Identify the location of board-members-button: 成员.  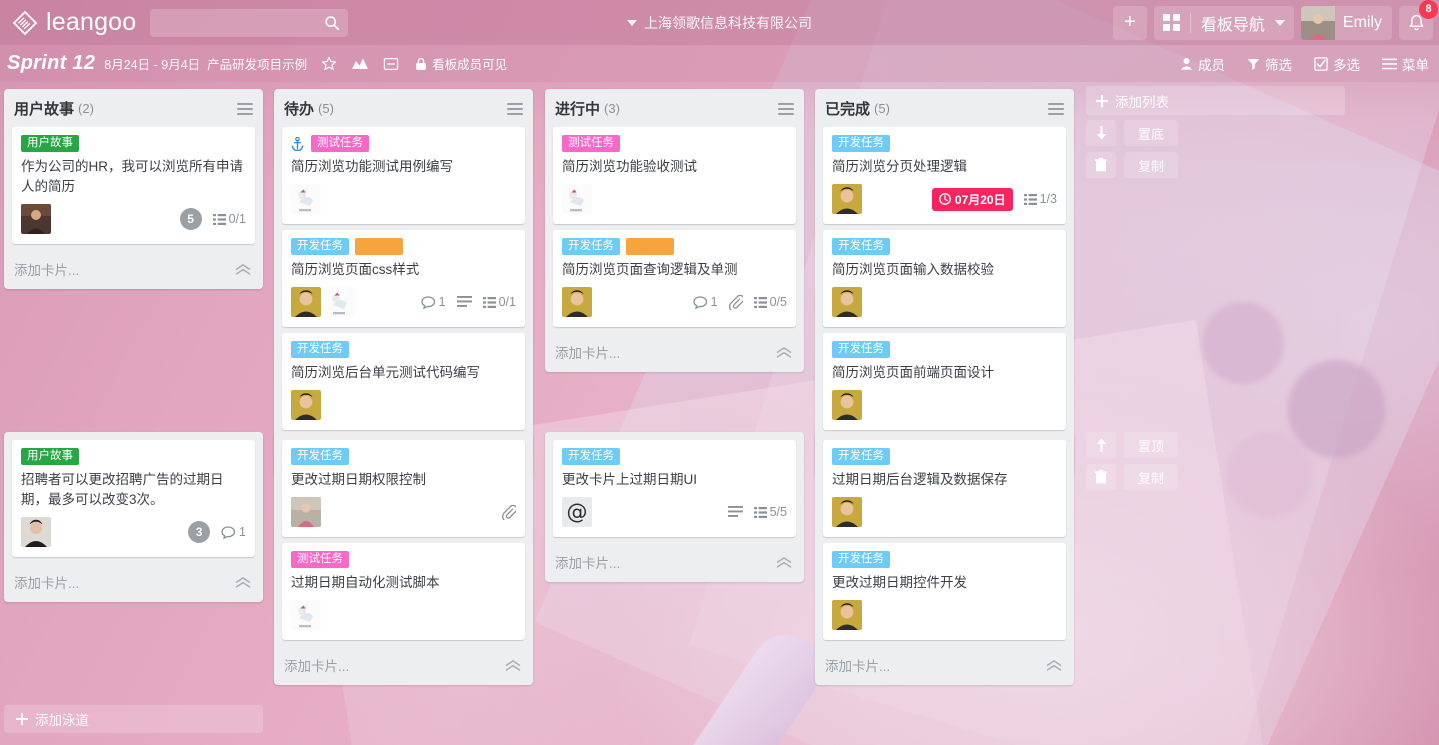
(1202, 64).